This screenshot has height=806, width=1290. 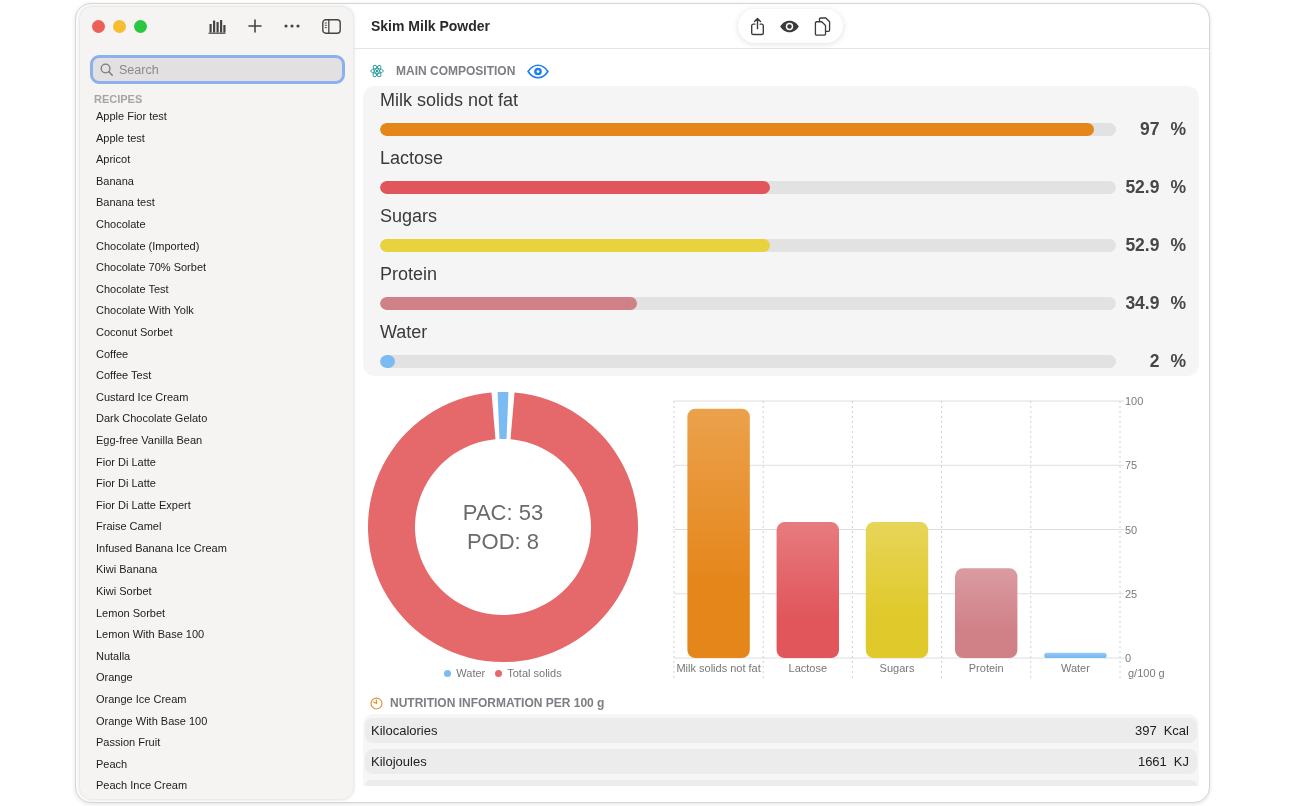 What do you see at coordinates (216, 268) in the screenshot?
I see `sidebar-item: Chocolate 70% Sorbet` at bounding box center [216, 268].